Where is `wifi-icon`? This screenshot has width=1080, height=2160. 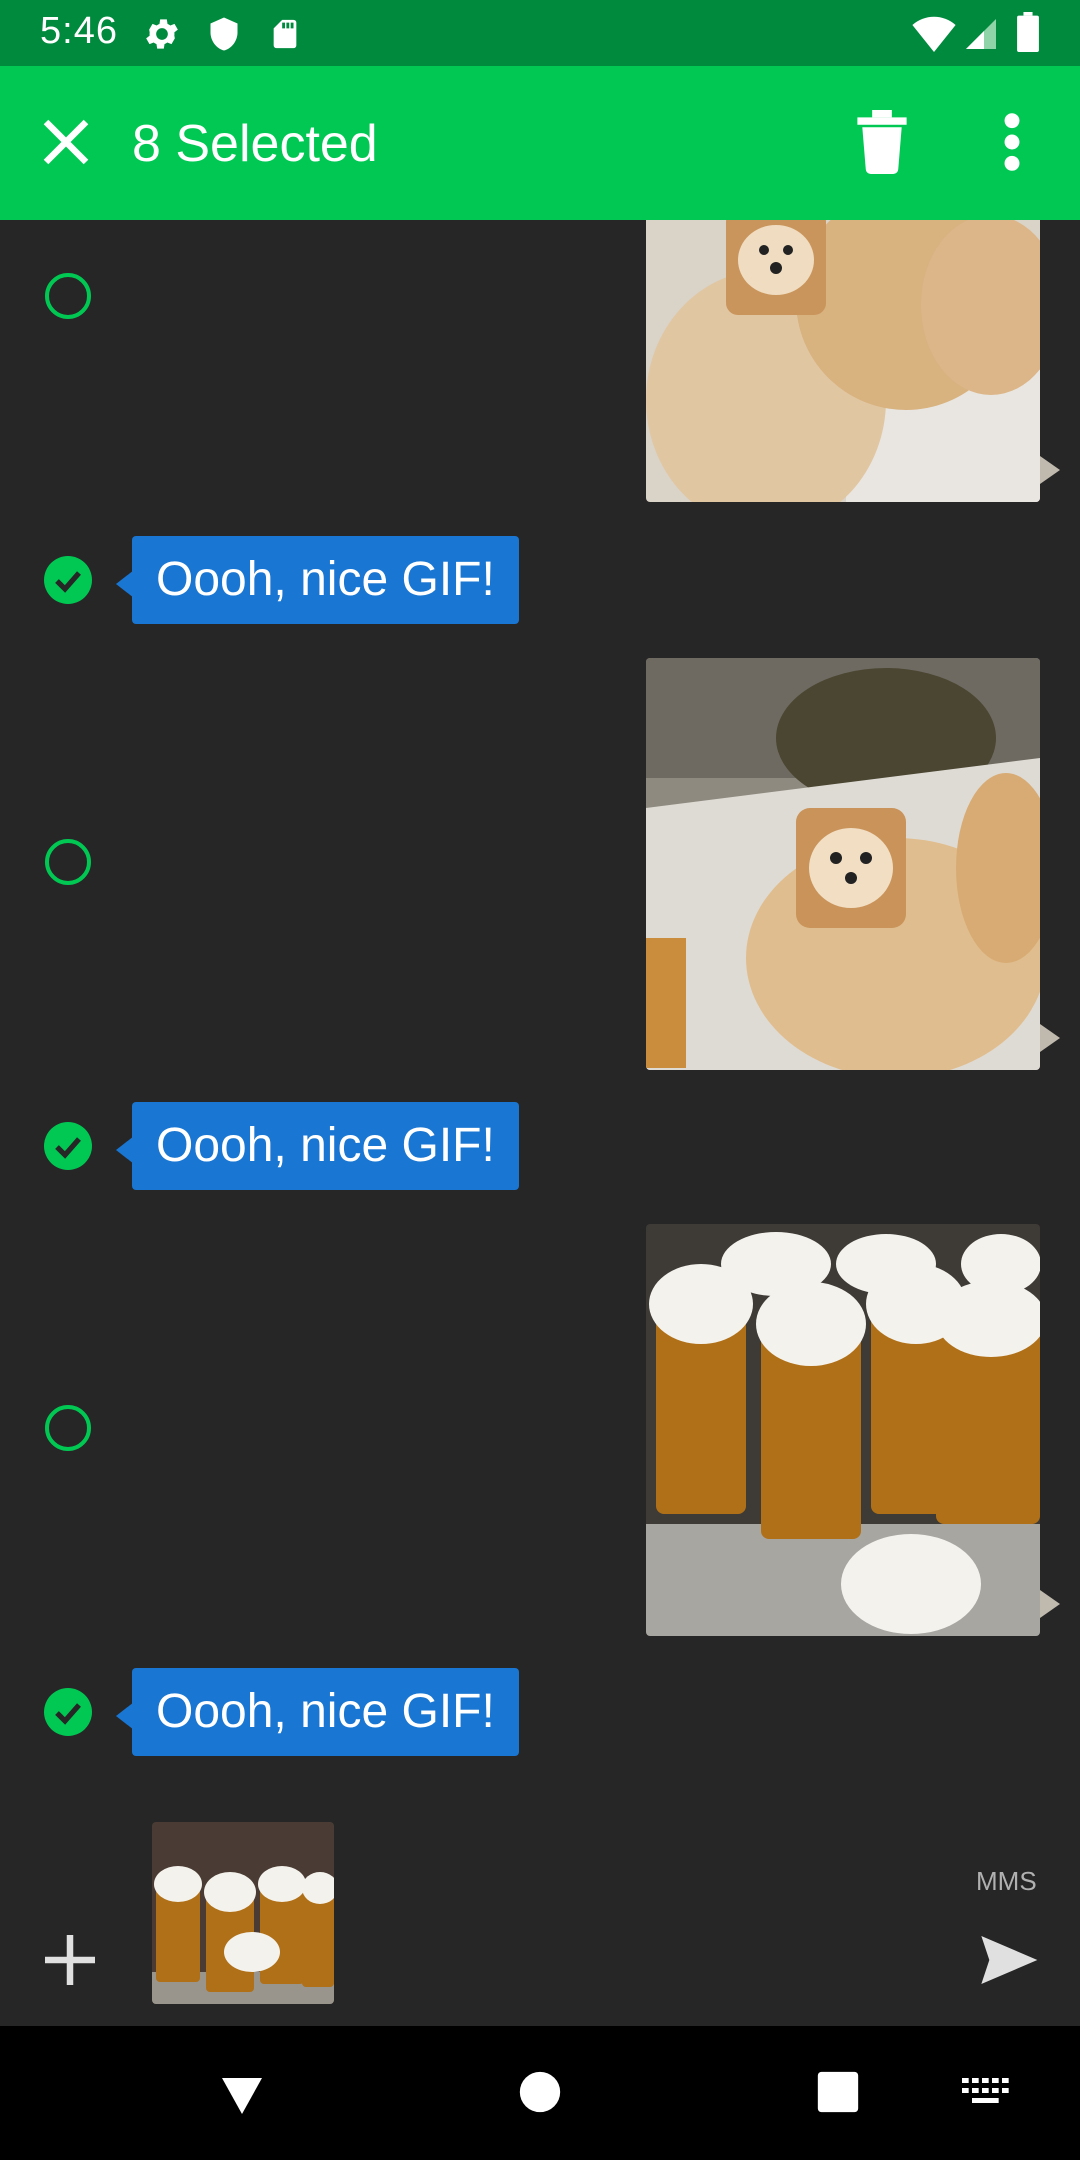
wifi-icon is located at coordinates (934, 34).